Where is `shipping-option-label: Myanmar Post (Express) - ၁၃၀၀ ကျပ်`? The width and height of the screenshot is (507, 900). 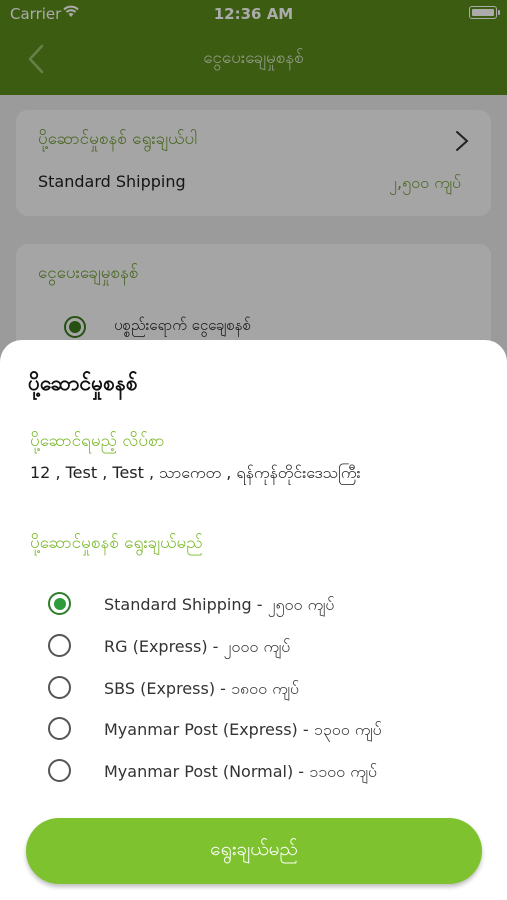 shipping-option-label: Myanmar Post (Express) - ၁၃၀၀ ကျပ် is located at coordinates (243, 729).